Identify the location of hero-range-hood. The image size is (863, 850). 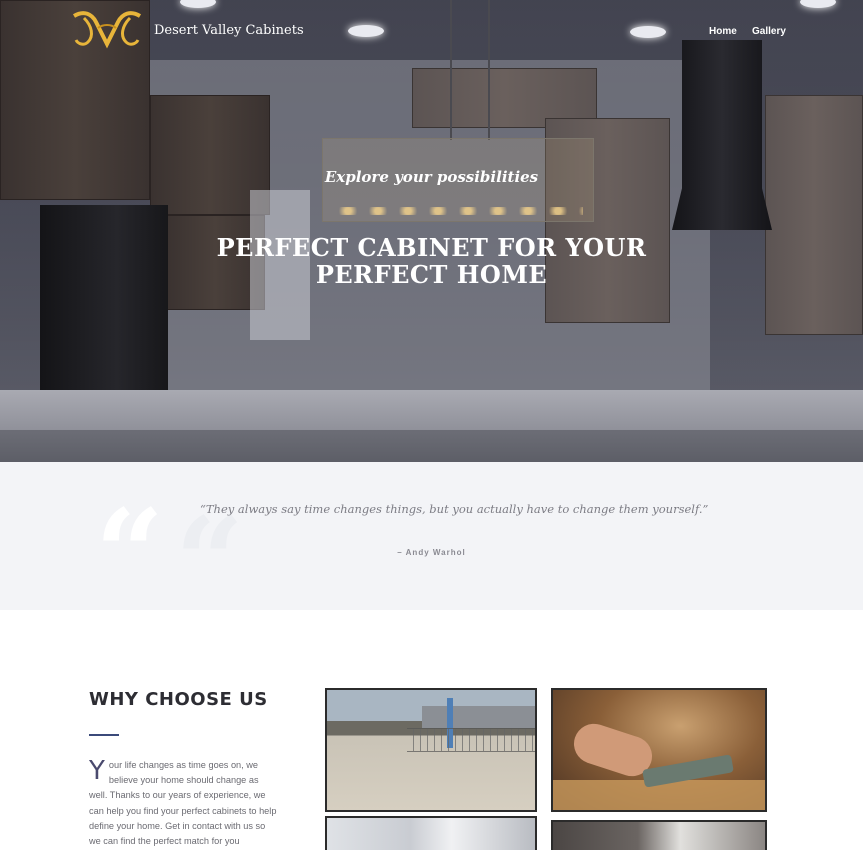
(722, 135).